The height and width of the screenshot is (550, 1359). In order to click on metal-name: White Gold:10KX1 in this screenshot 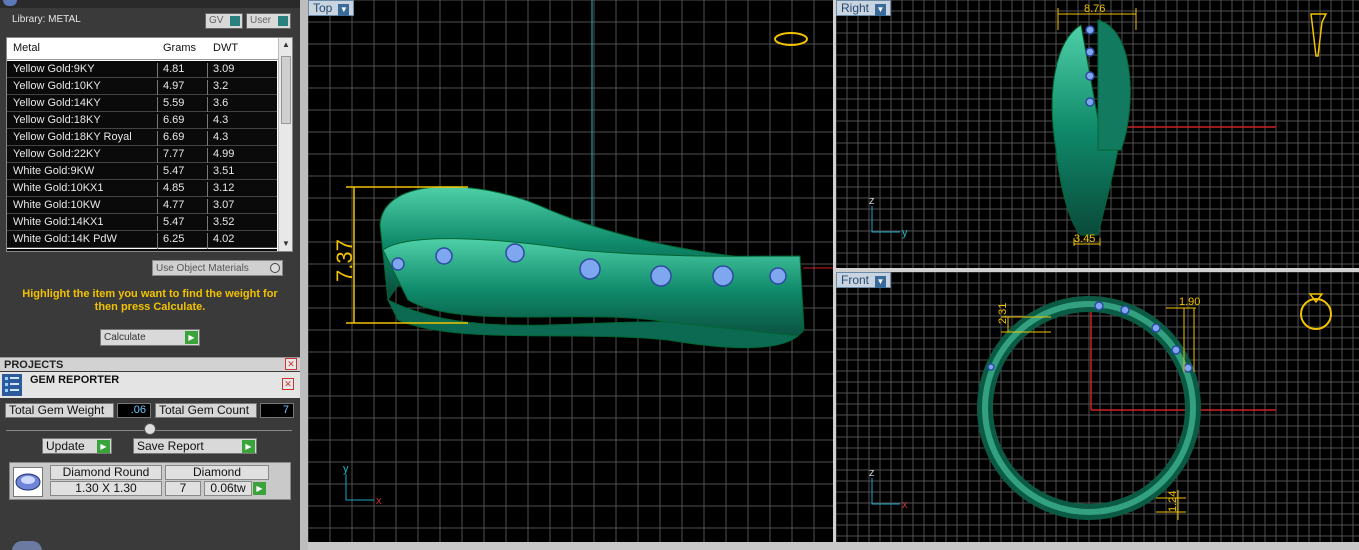, I will do `click(58, 188)`.